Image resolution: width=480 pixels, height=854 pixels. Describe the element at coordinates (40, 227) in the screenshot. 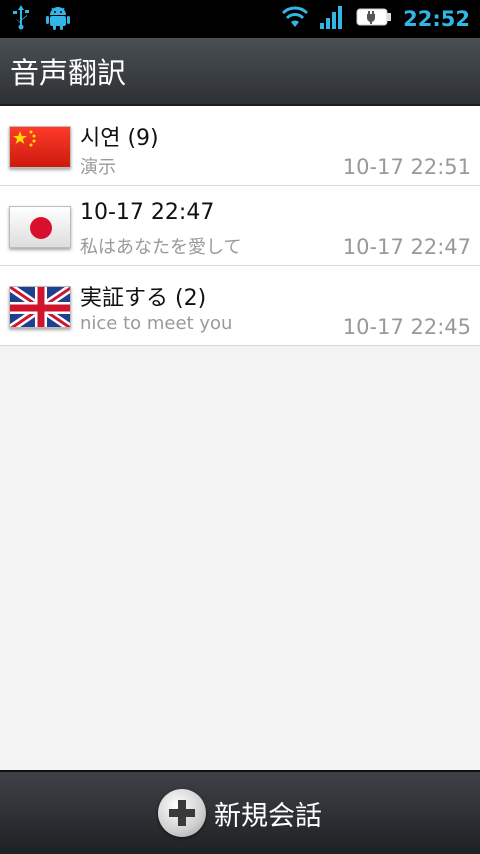

I see `japan-flag-icon` at that location.